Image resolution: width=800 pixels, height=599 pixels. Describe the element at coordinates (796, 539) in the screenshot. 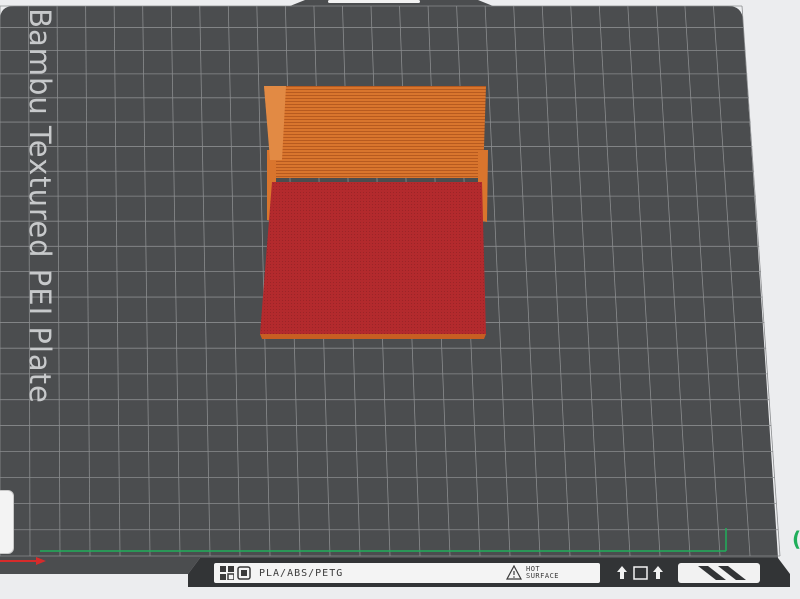

I see `y-axis-label: (` at that location.